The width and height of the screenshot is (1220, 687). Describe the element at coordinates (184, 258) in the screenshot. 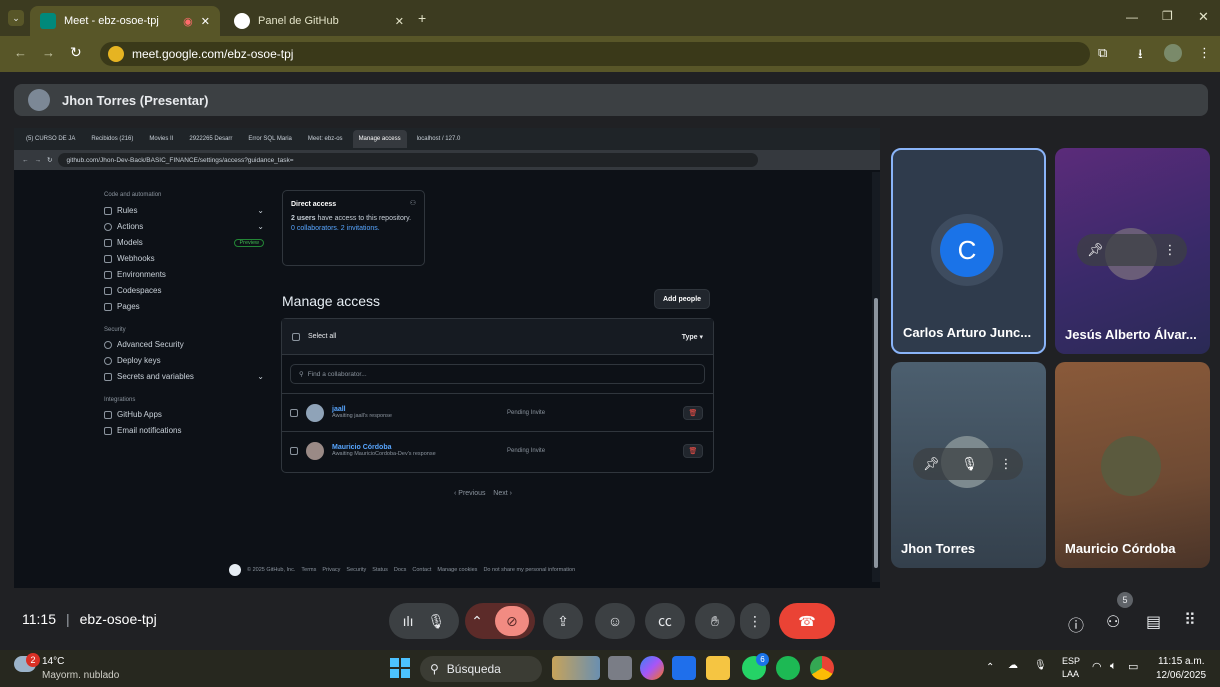

I see `sidebar-item-webhooks: Webhooks` at that location.